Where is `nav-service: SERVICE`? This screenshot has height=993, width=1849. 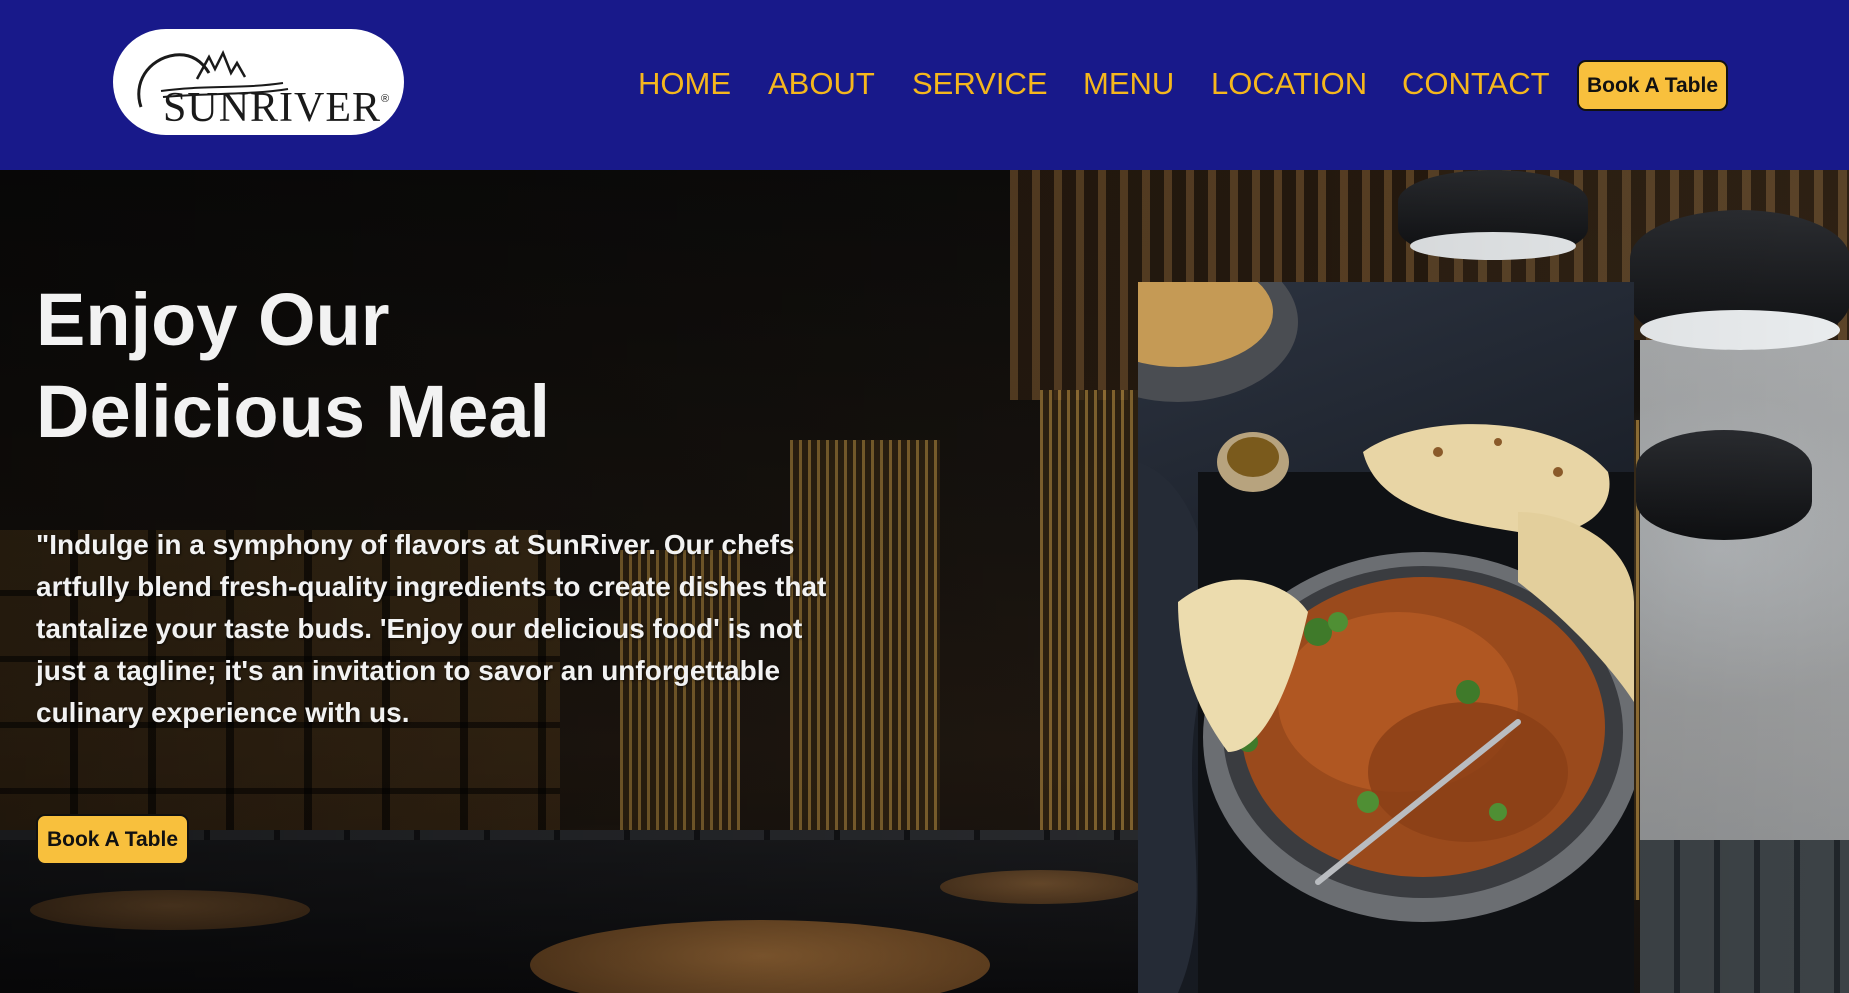
nav-service: SERVICE is located at coordinates (980, 84).